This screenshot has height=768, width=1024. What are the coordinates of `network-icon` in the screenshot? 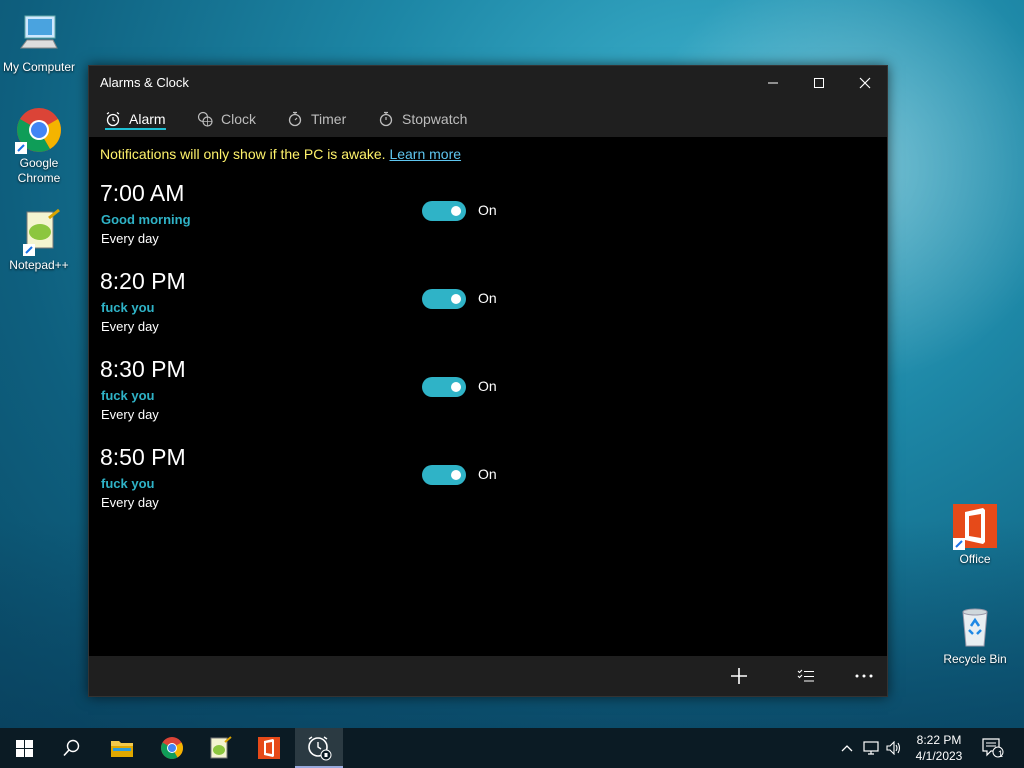 It's located at (871, 748).